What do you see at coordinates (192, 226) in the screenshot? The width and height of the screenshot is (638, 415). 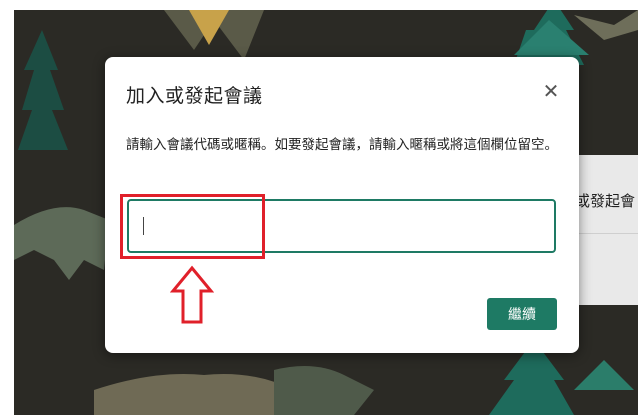 I see `annotation-highlight-box` at bounding box center [192, 226].